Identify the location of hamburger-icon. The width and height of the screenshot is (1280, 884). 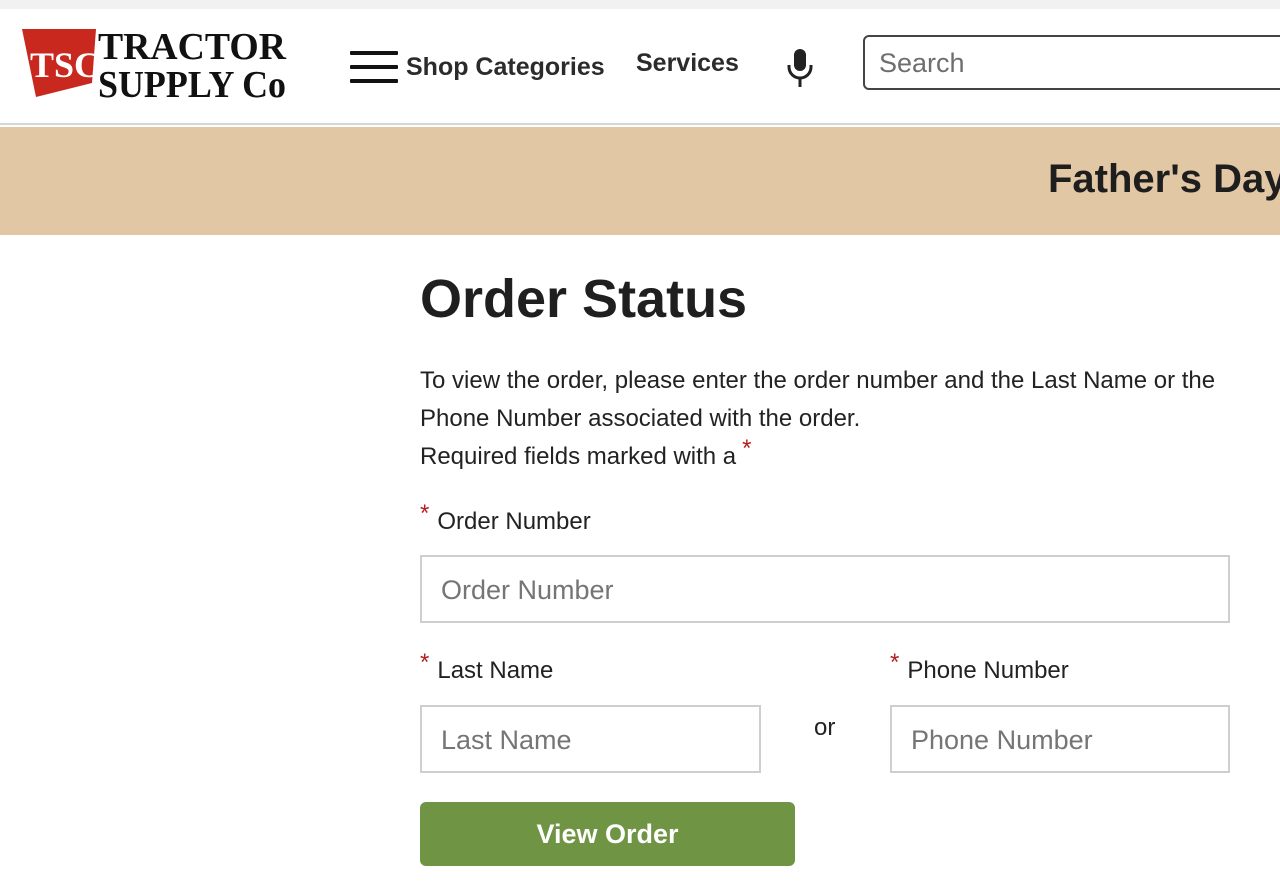
(374, 67).